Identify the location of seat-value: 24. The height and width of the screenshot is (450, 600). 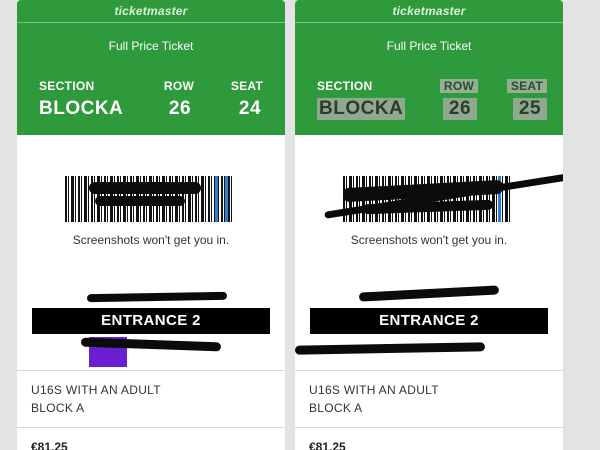
(250, 108).